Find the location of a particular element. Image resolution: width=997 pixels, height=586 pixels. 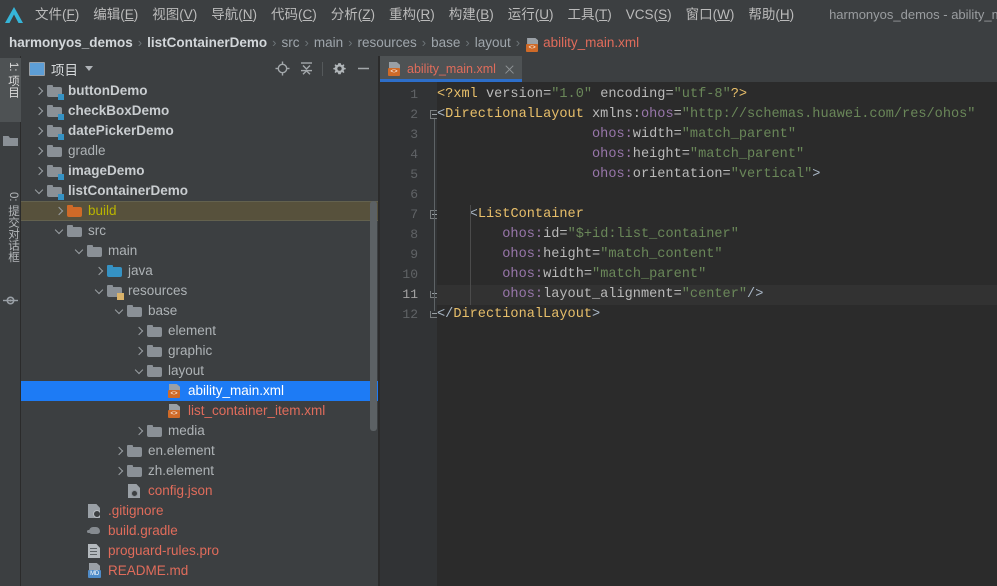

tree-row: graphic is located at coordinates (199, 351).